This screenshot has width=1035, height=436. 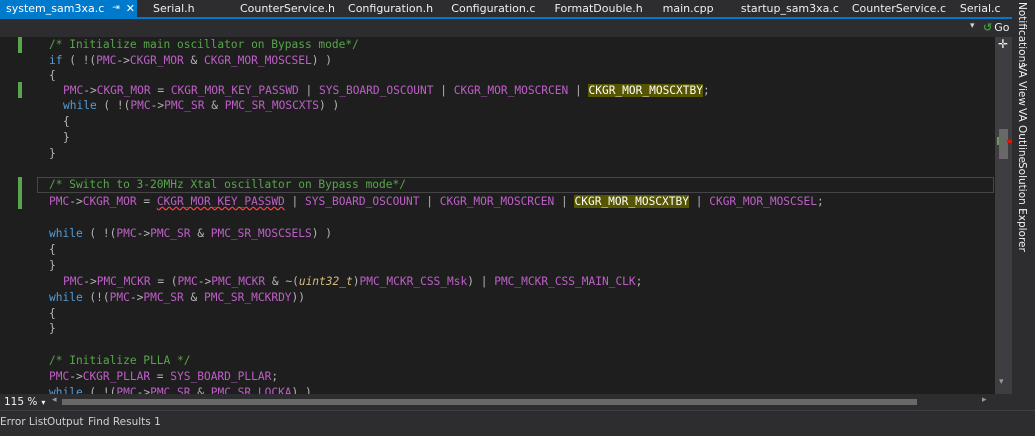 What do you see at coordinates (598, 8) in the screenshot?
I see `tab-label: FormatDouble.h` at bounding box center [598, 8].